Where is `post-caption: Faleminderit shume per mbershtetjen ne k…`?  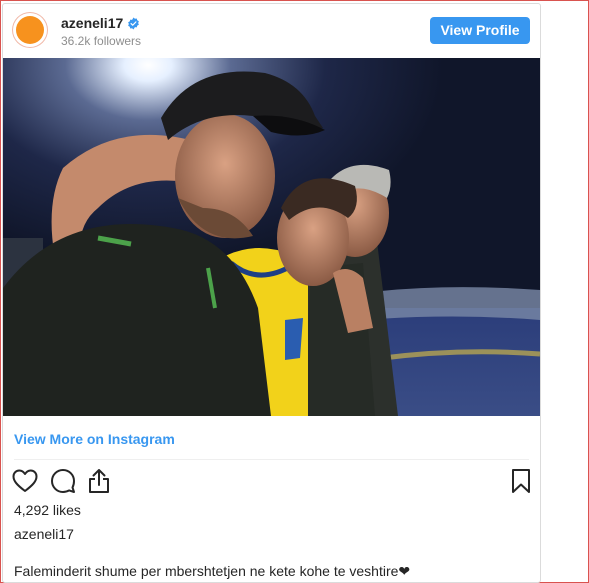
post-caption: Faleminderit shume per mbershtetjen ne k… is located at coordinates (212, 571).